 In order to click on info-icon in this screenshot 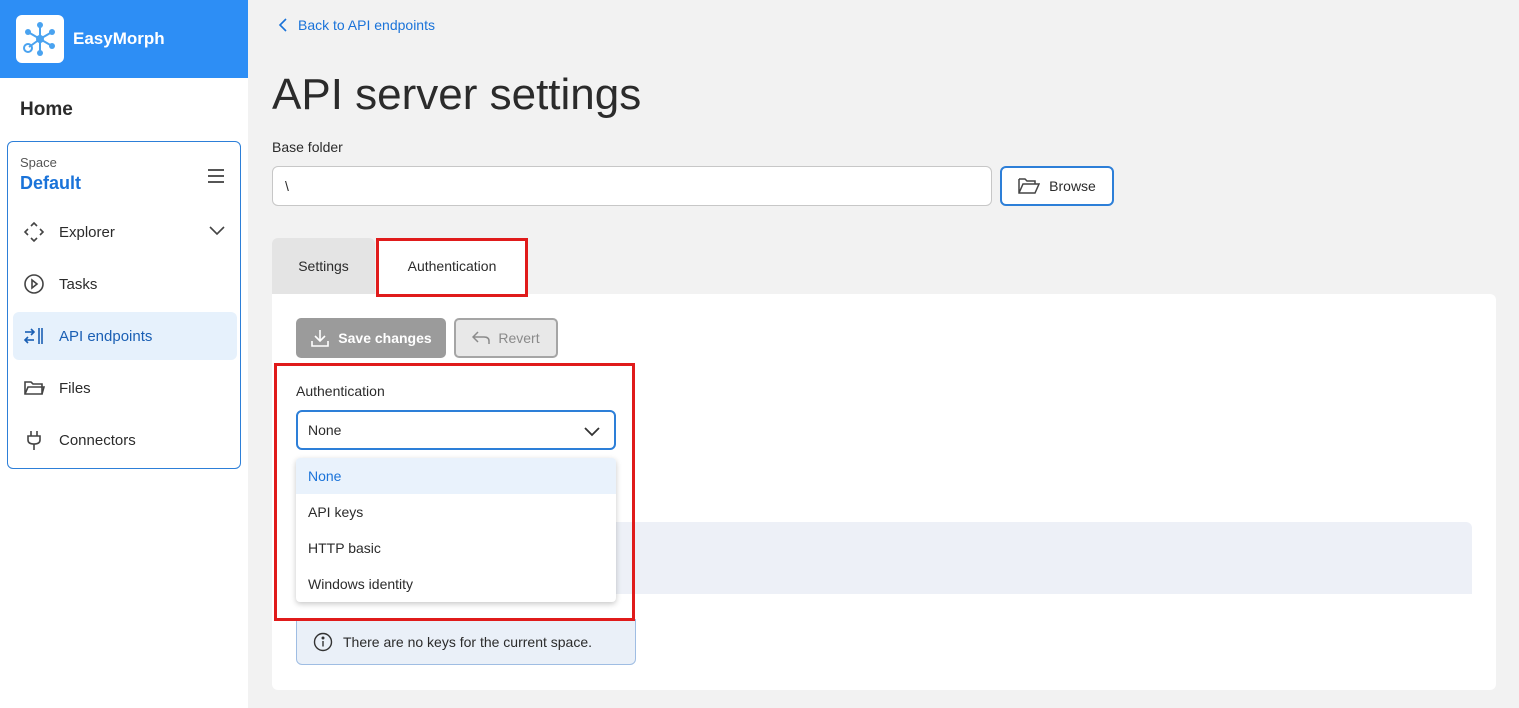, I will do `click(323, 642)`.